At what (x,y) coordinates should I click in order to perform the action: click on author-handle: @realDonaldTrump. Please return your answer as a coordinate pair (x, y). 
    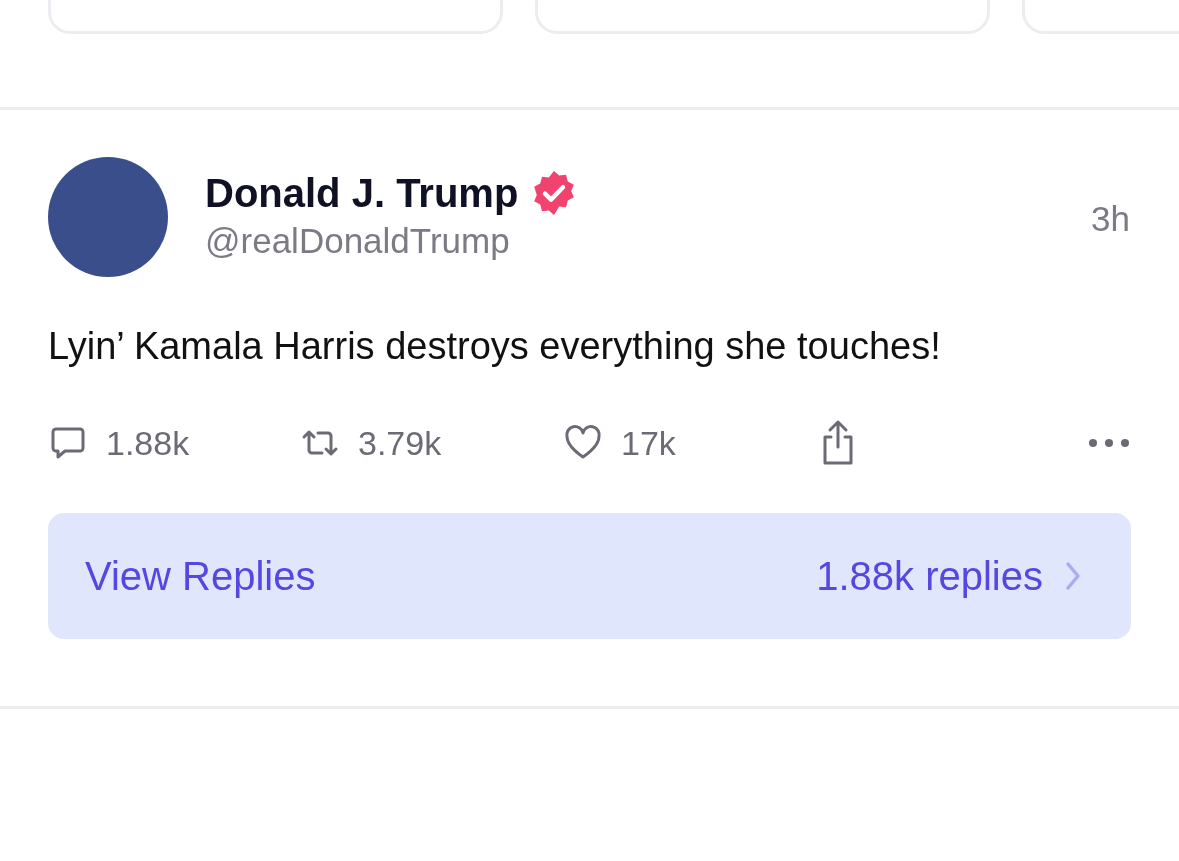
    Looking at the image, I should click on (648, 241).